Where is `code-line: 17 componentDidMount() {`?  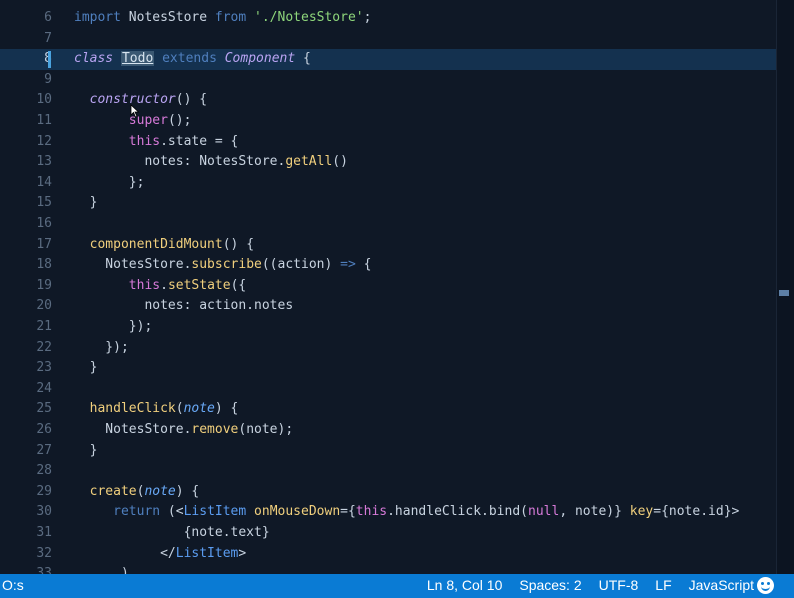
code-line: 17 componentDidMount() { is located at coordinates (389, 245).